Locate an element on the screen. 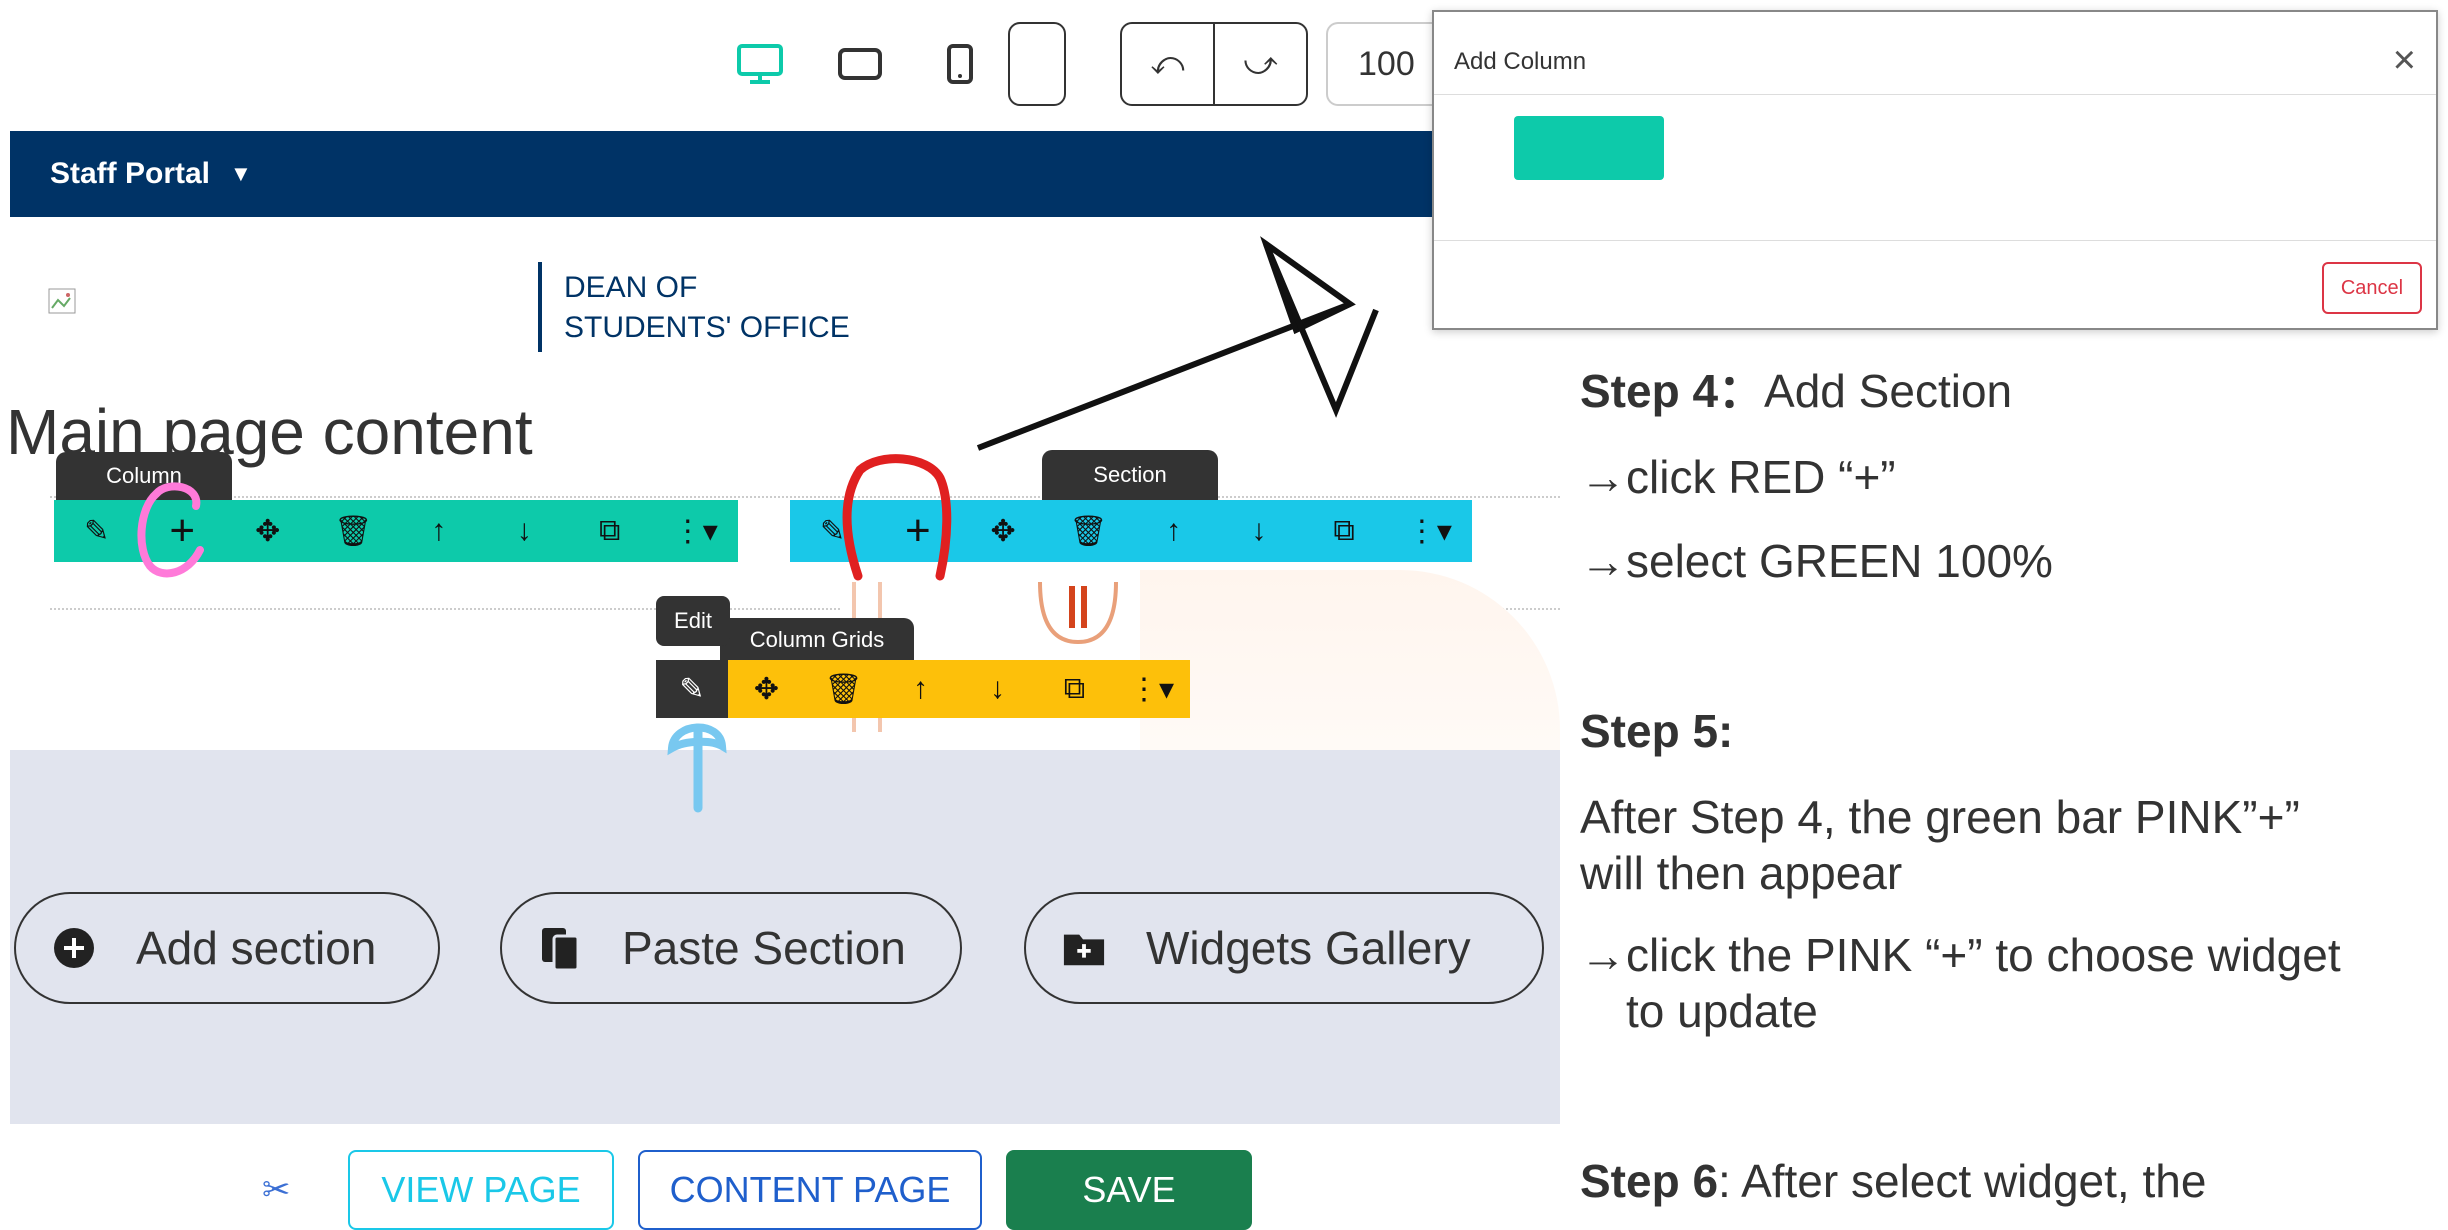  step4-heading: Step 4：Add Section is located at coordinates (1796, 391).